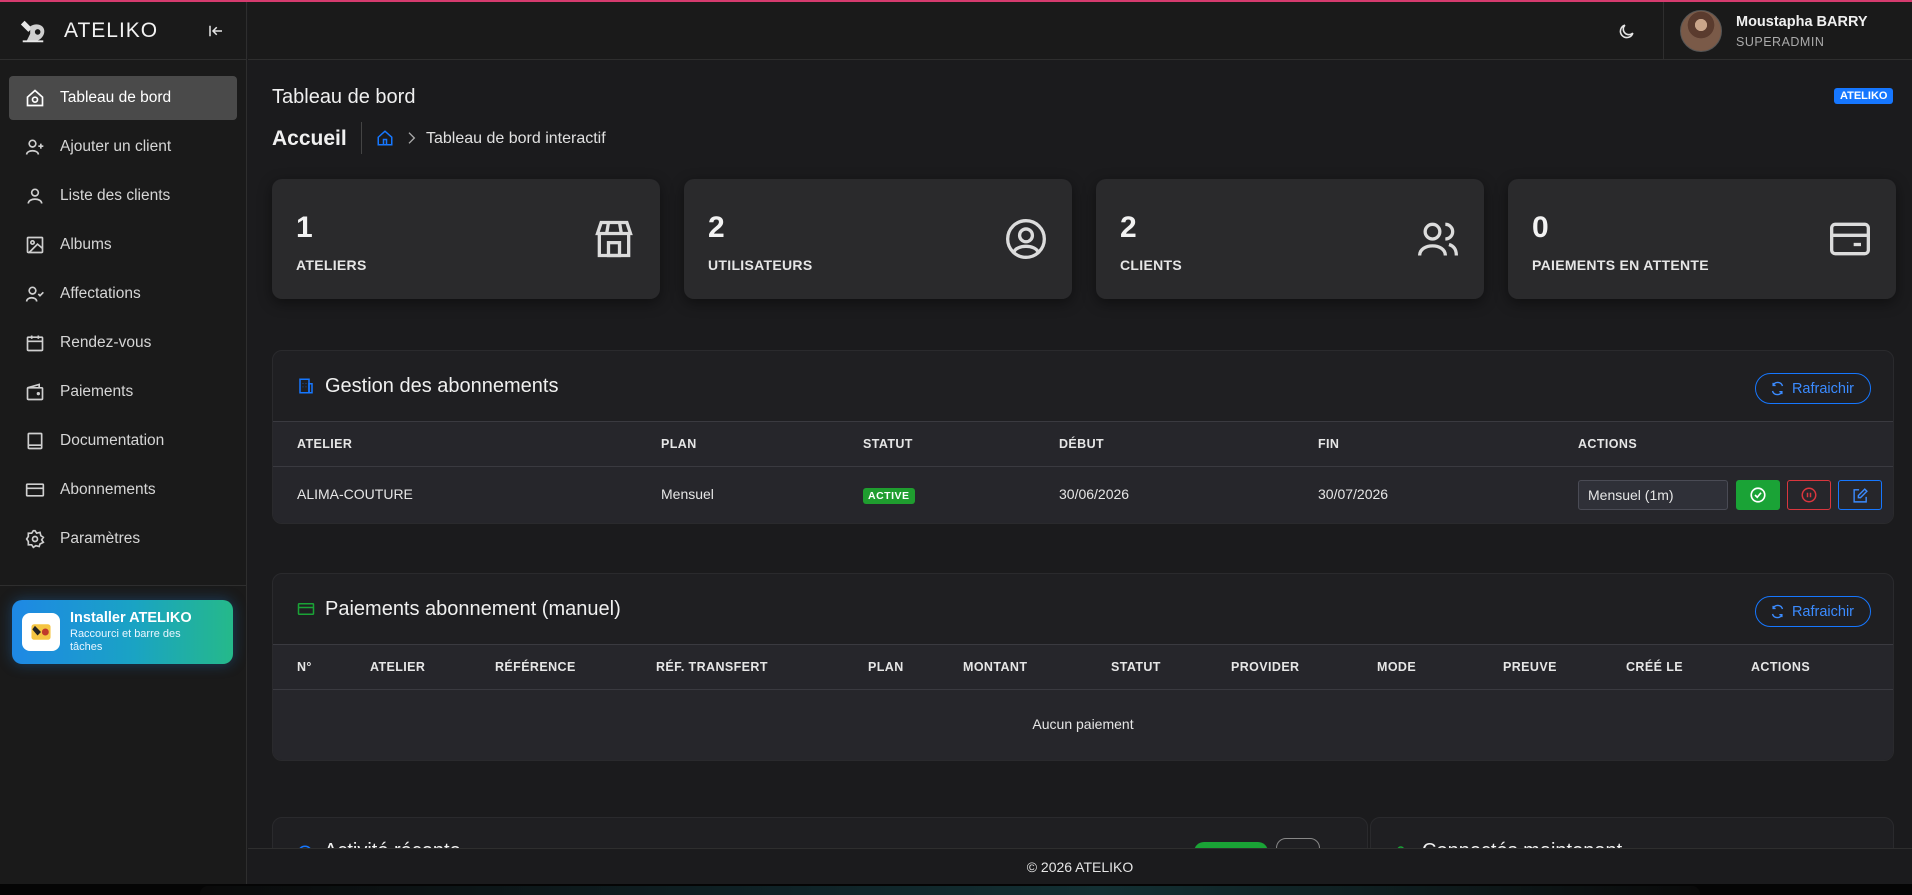 This screenshot has height=895, width=1912. What do you see at coordinates (35, 392) in the screenshot?
I see `wallet-icon` at bounding box center [35, 392].